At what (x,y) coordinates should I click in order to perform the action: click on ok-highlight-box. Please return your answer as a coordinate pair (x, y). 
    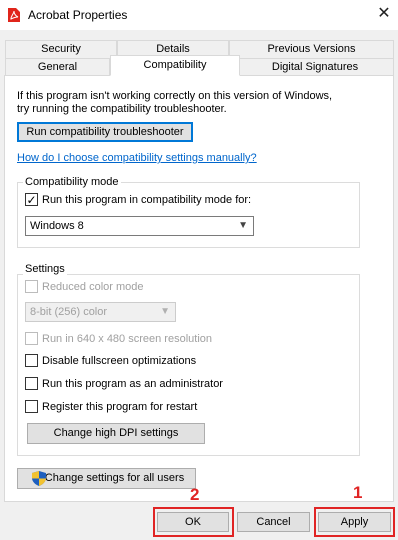
    Looking at the image, I should click on (193, 522).